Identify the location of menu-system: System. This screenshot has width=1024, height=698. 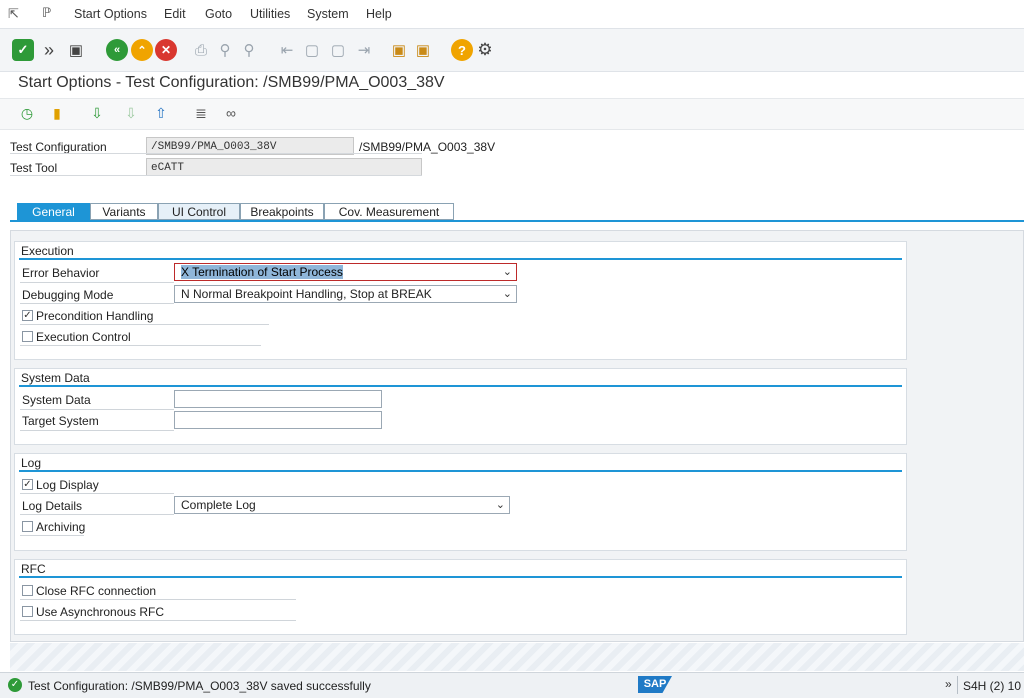
(328, 14).